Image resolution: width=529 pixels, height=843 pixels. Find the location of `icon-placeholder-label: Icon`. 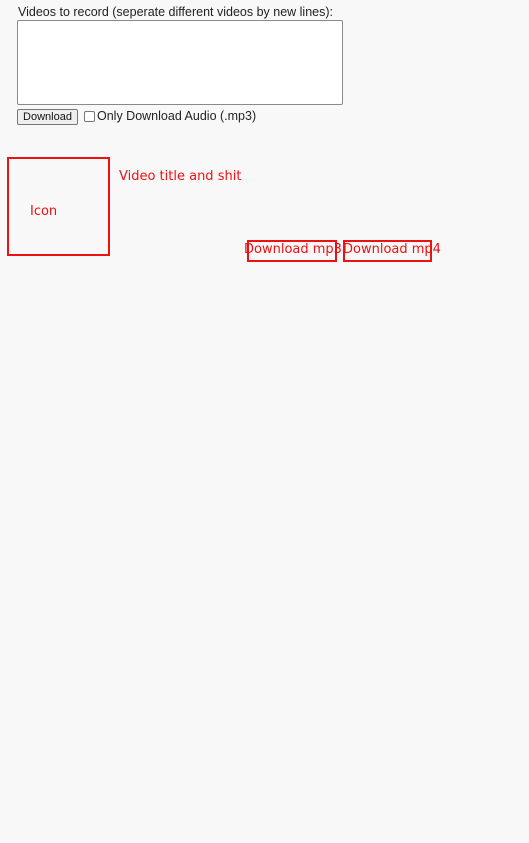

icon-placeholder-label: Icon is located at coordinates (44, 211).